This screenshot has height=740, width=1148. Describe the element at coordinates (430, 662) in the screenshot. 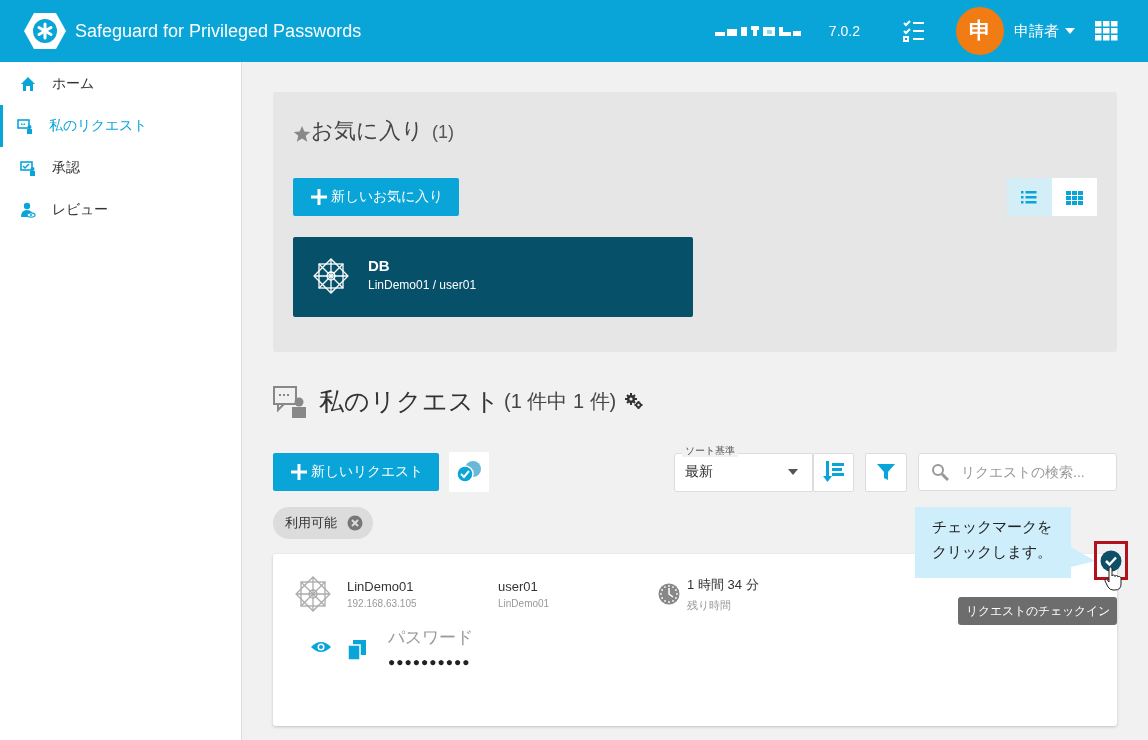

I see `password-value: ●●●●●●●●●●` at that location.